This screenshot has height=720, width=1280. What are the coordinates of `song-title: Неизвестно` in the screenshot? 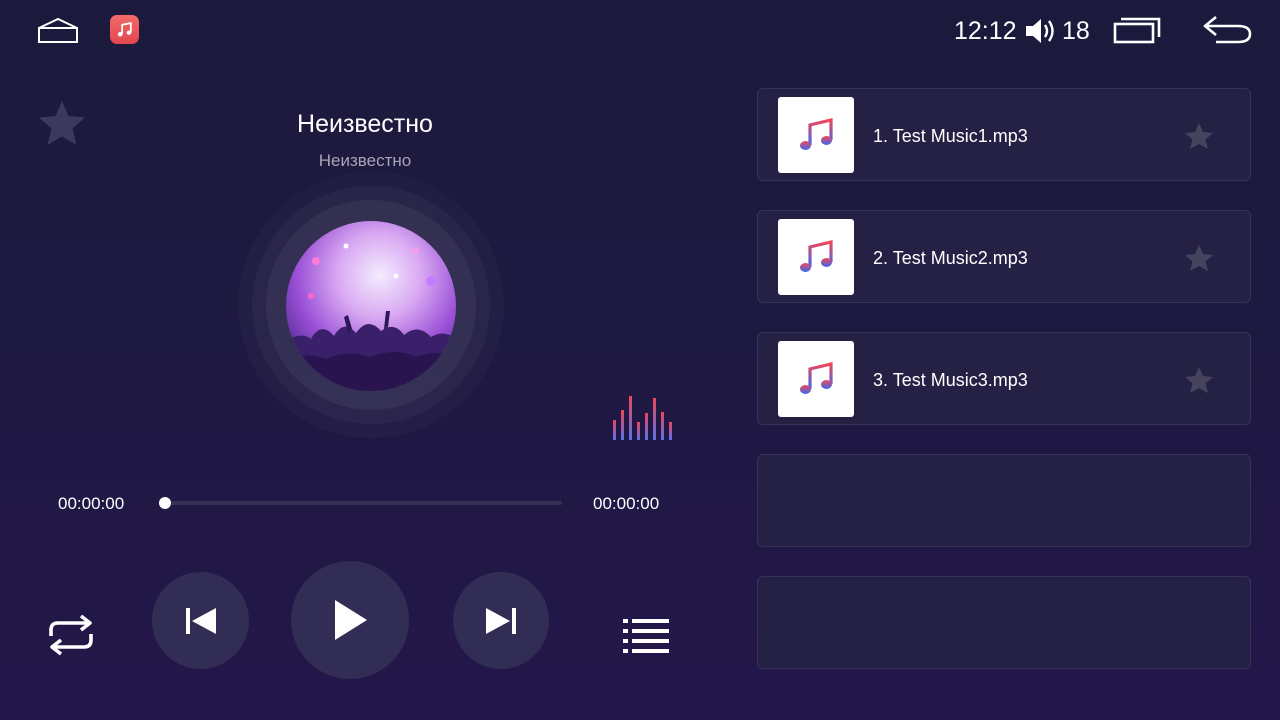 It's located at (365, 124).